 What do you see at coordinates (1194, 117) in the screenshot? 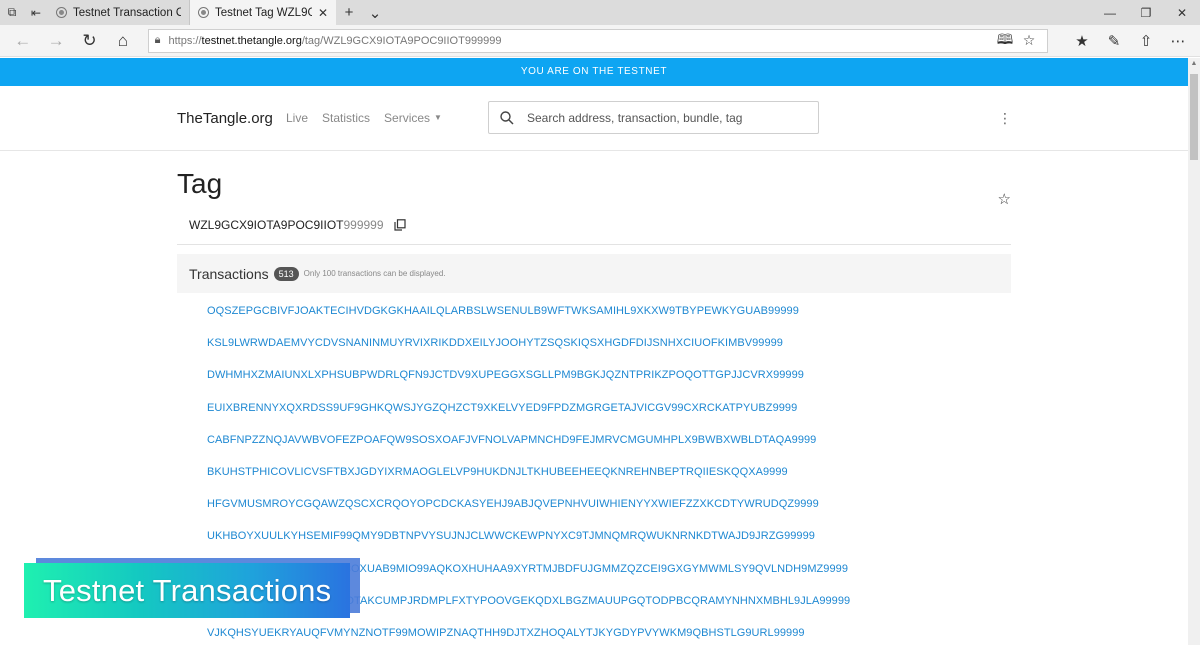
I see `scrollbar-thumb` at bounding box center [1194, 117].